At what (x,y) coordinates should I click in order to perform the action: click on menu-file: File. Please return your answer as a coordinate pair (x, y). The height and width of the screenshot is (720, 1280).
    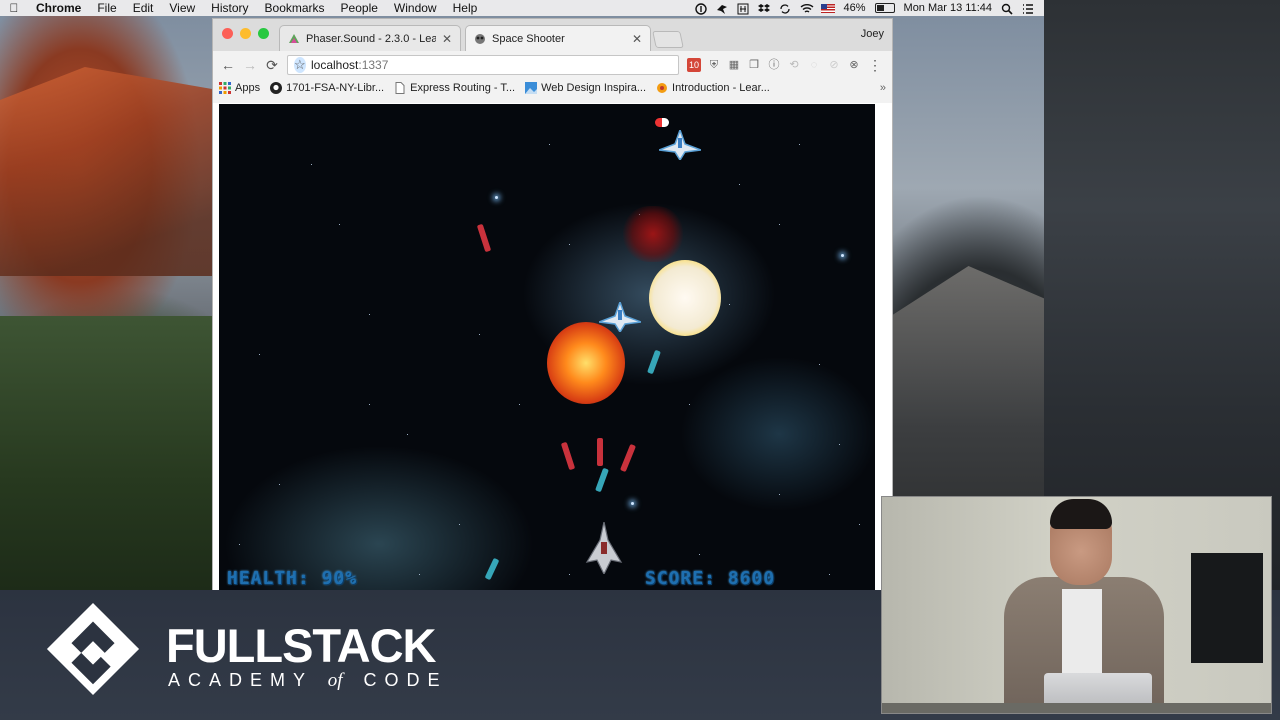
    Looking at the image, I should click on (106, 8).